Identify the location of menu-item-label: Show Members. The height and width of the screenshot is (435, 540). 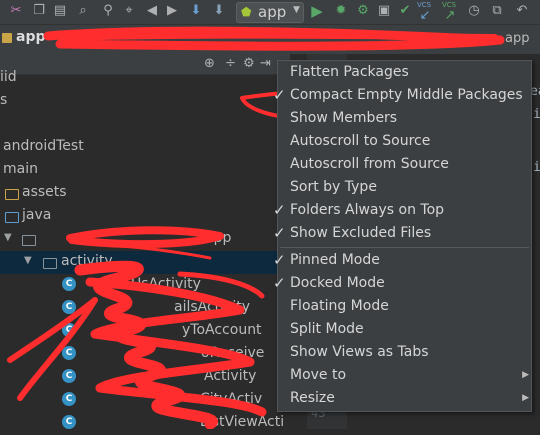
(344, 118).